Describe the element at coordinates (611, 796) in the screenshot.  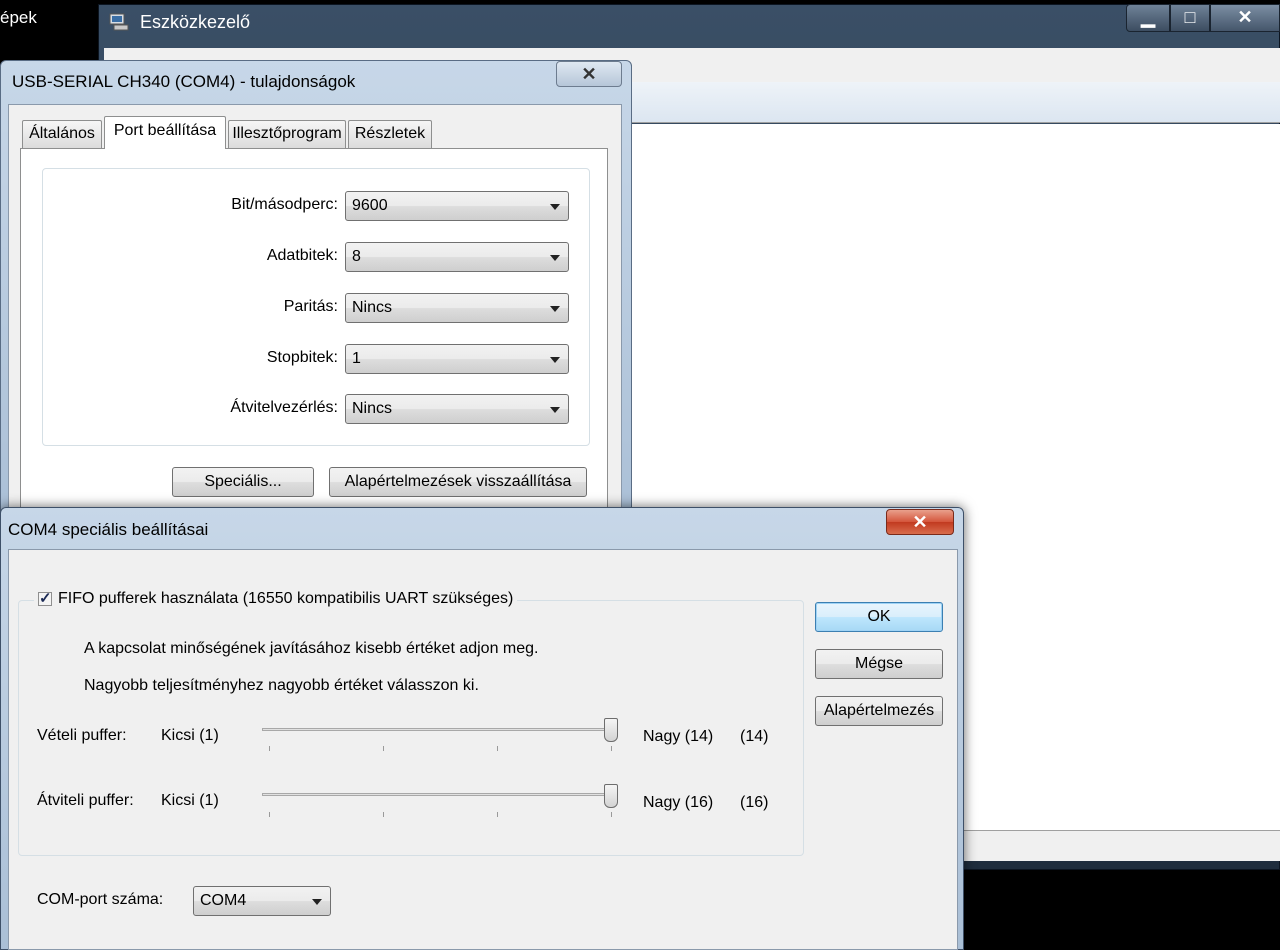
I see `transmit-buffer-slider-thumb` at that location.